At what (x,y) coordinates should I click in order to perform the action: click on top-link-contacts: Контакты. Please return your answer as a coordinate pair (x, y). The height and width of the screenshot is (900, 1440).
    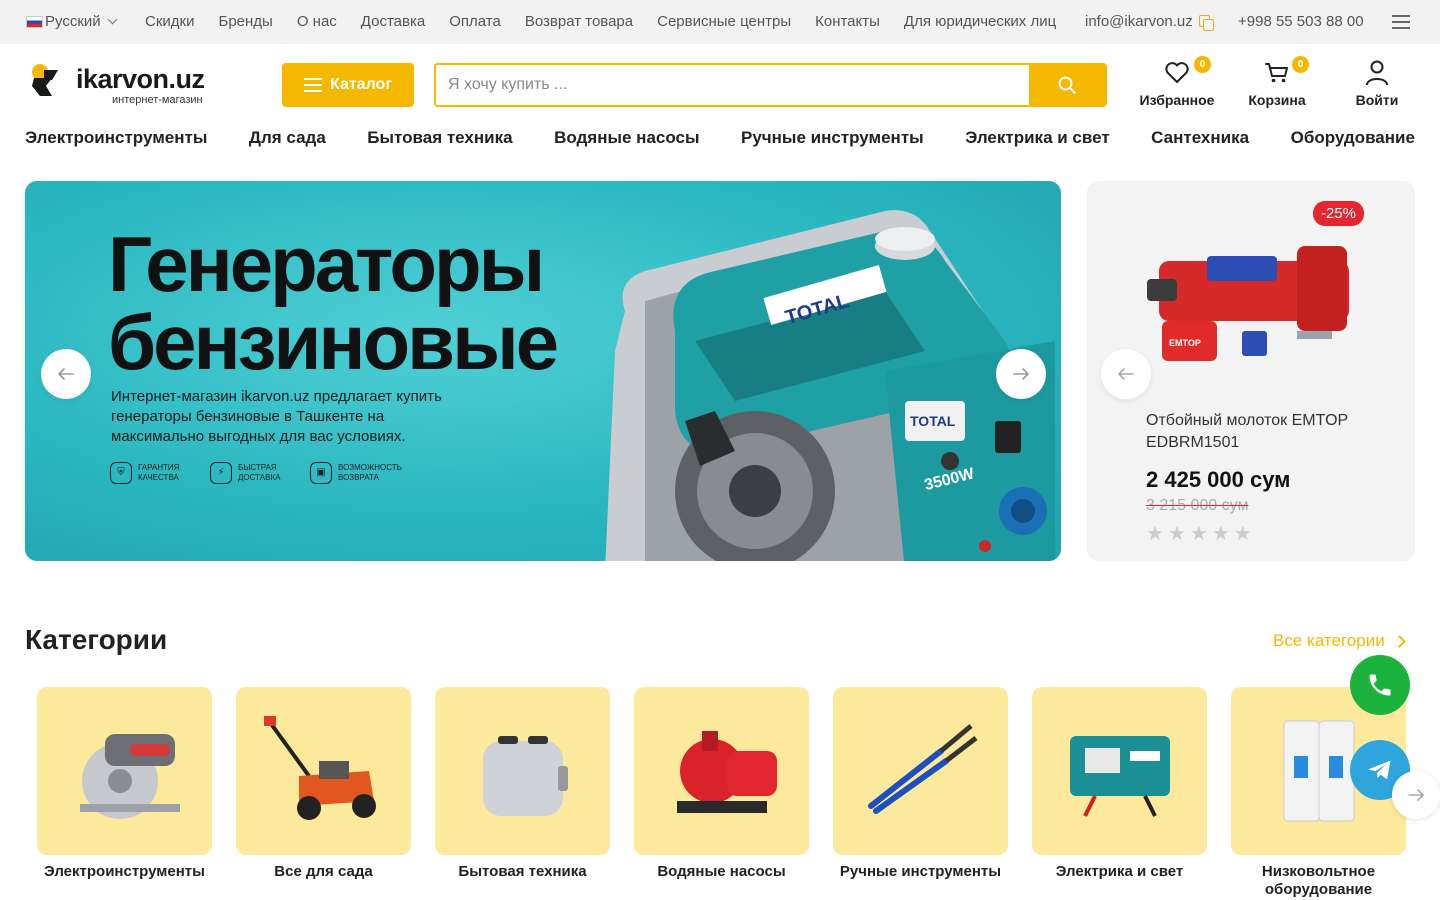
    Looking at the image, I should click on (847, 21).